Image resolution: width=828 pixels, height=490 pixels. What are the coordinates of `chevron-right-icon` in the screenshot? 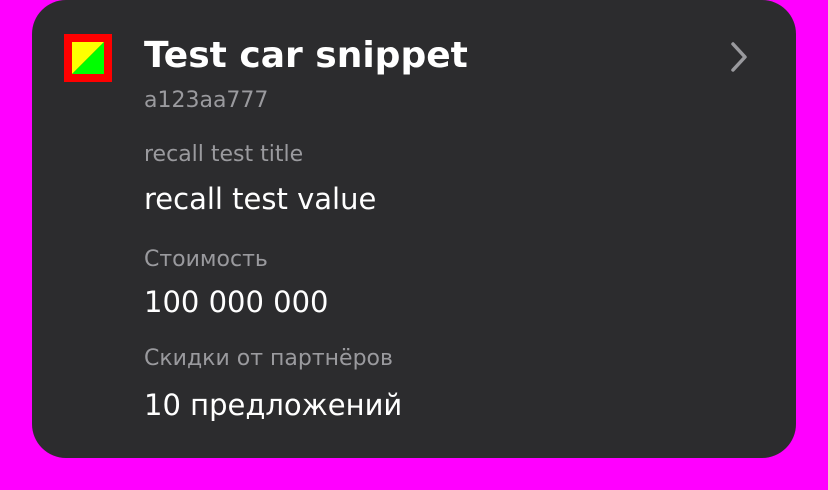 It's located at (739, 57).